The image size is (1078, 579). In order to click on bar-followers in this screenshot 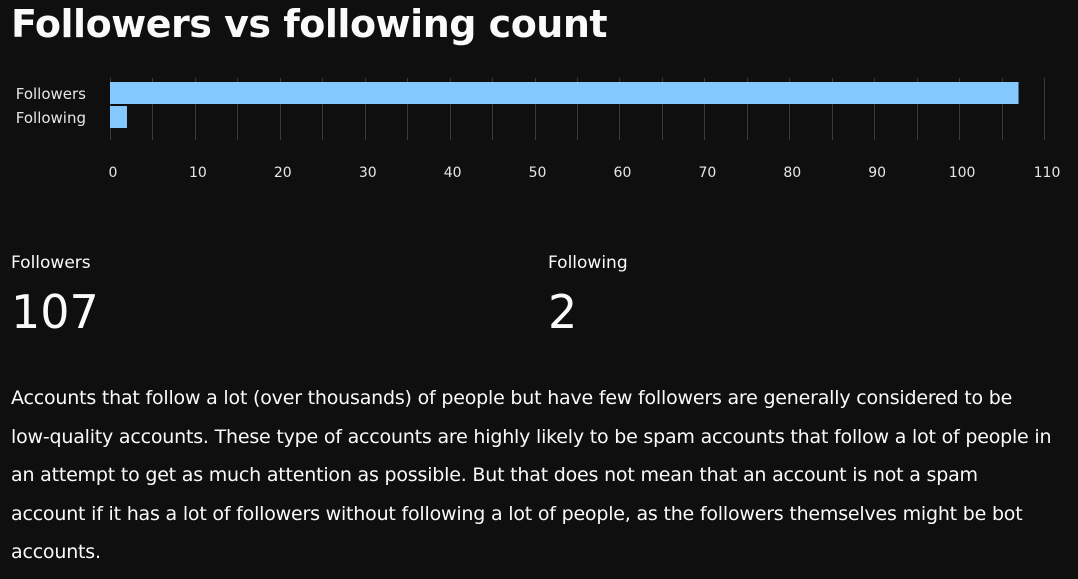, I will do `click(564, 93)`.